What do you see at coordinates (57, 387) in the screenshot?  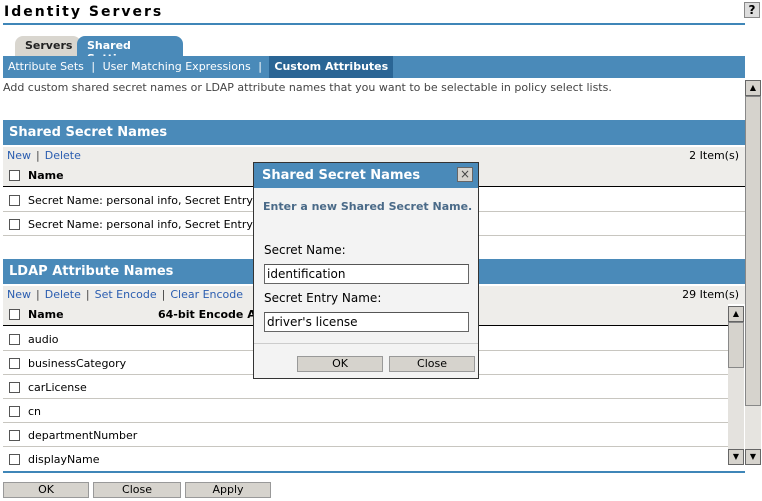 I see `row-name: carLicense` at bounding box center [57, 387].